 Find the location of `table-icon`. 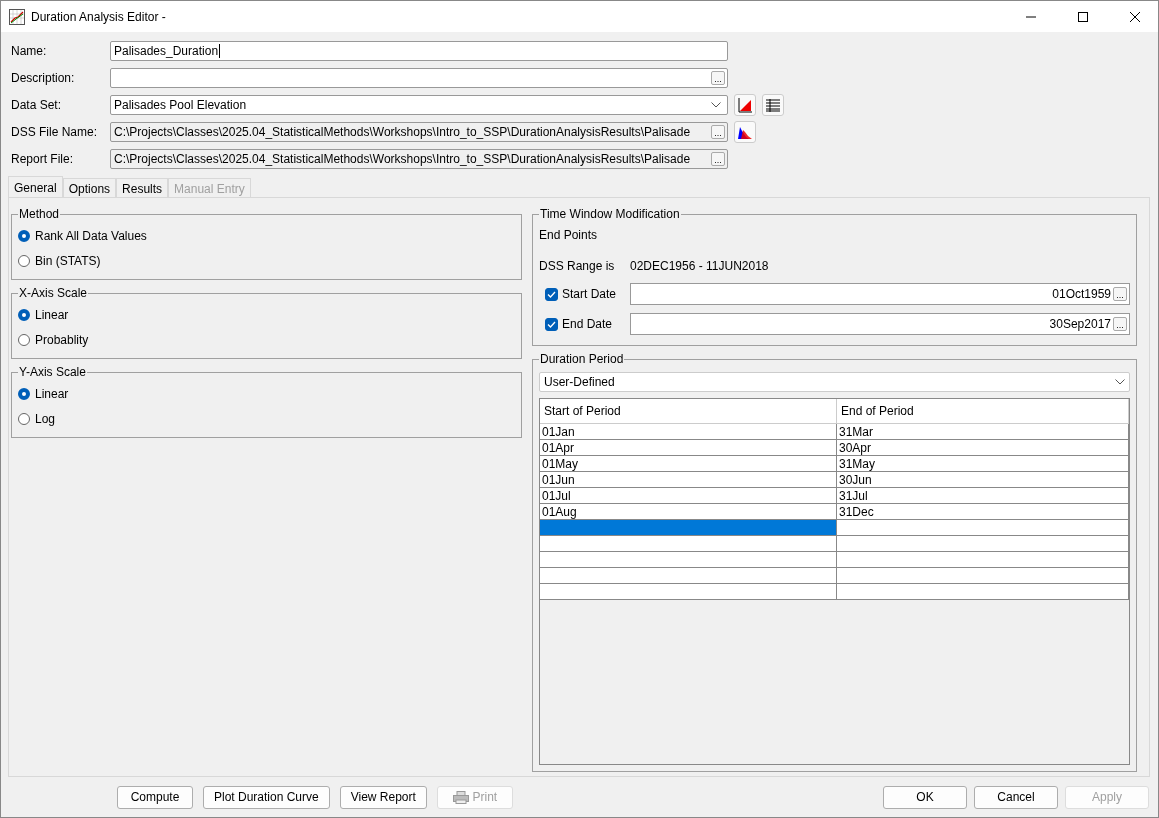

table-icon is located at coordinates (773, 105).